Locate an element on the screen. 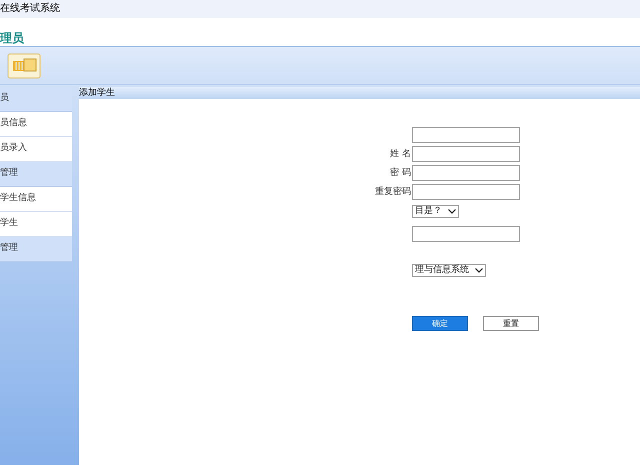  sidebar-item: 学生信息 is located at coordinates (36, 199).